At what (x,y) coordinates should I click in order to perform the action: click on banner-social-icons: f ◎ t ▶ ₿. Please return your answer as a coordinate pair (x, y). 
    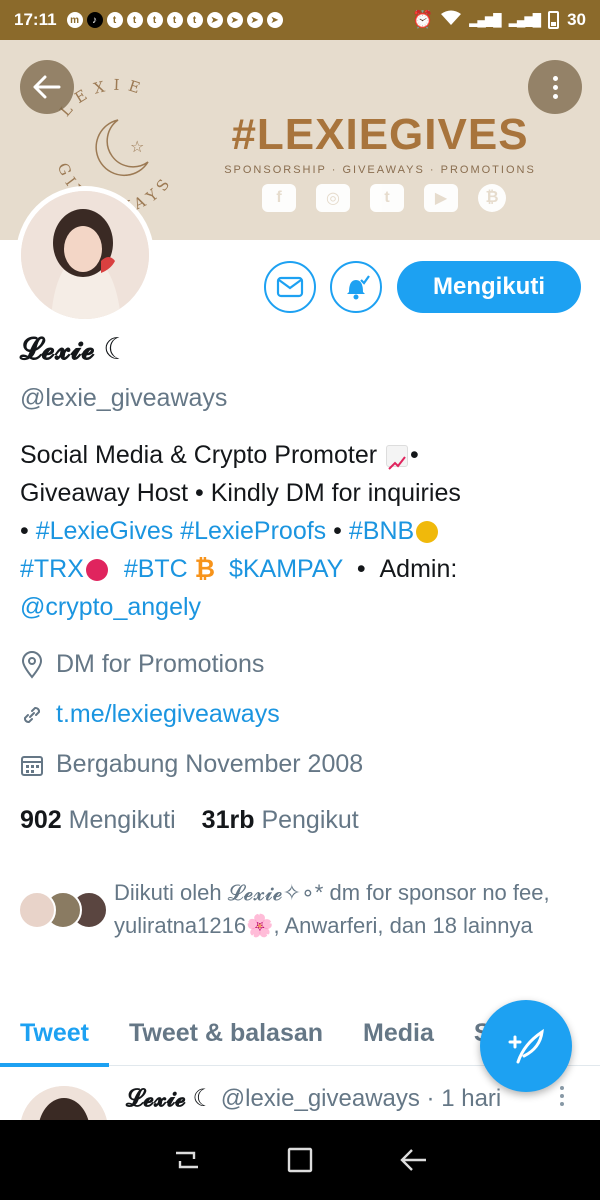
    Looking at the image, I should click on (384, 198).